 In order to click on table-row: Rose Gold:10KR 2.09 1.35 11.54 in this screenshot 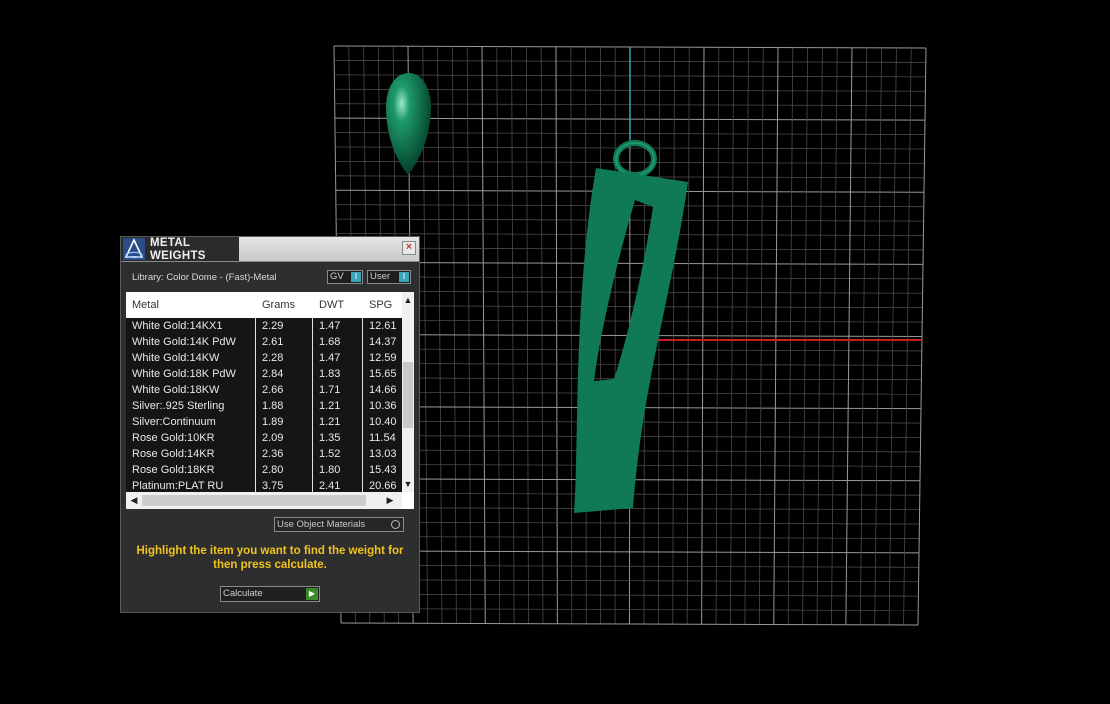, I will do `click(264, 438)`.